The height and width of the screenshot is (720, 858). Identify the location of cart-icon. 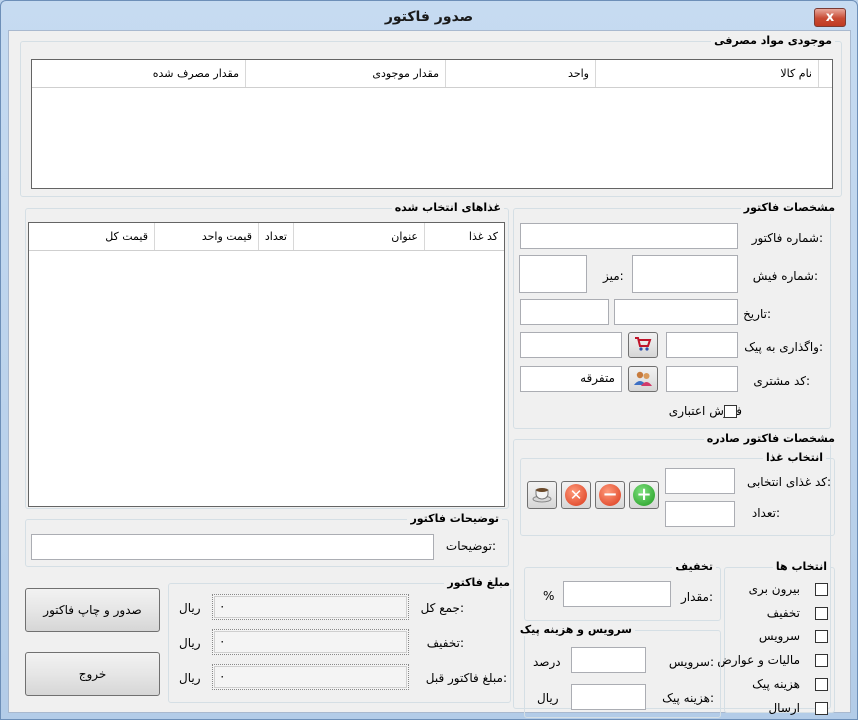
(643, 345).